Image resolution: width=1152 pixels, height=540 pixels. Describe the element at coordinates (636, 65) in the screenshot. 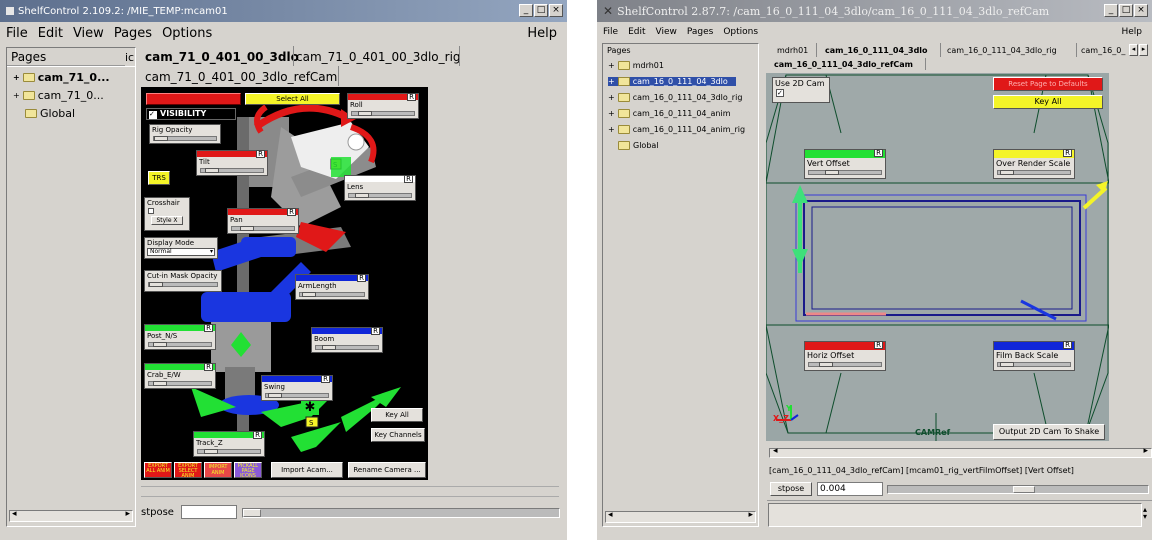

I see `tree-item: + mdrh01` at that location.